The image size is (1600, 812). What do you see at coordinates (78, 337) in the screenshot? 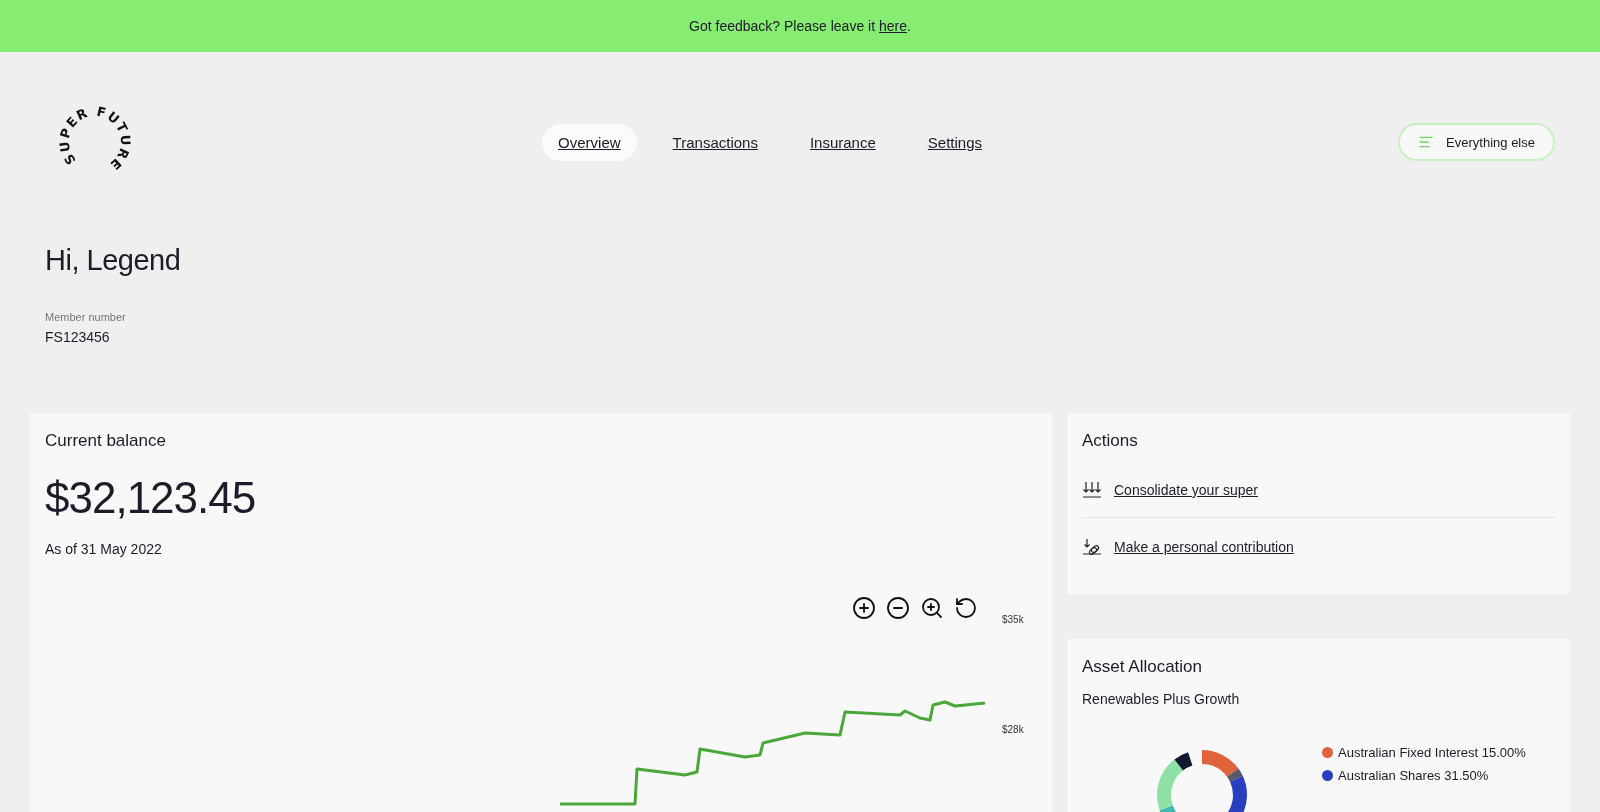
I see `member-number: FS123456` at bounding box center [78, 337].